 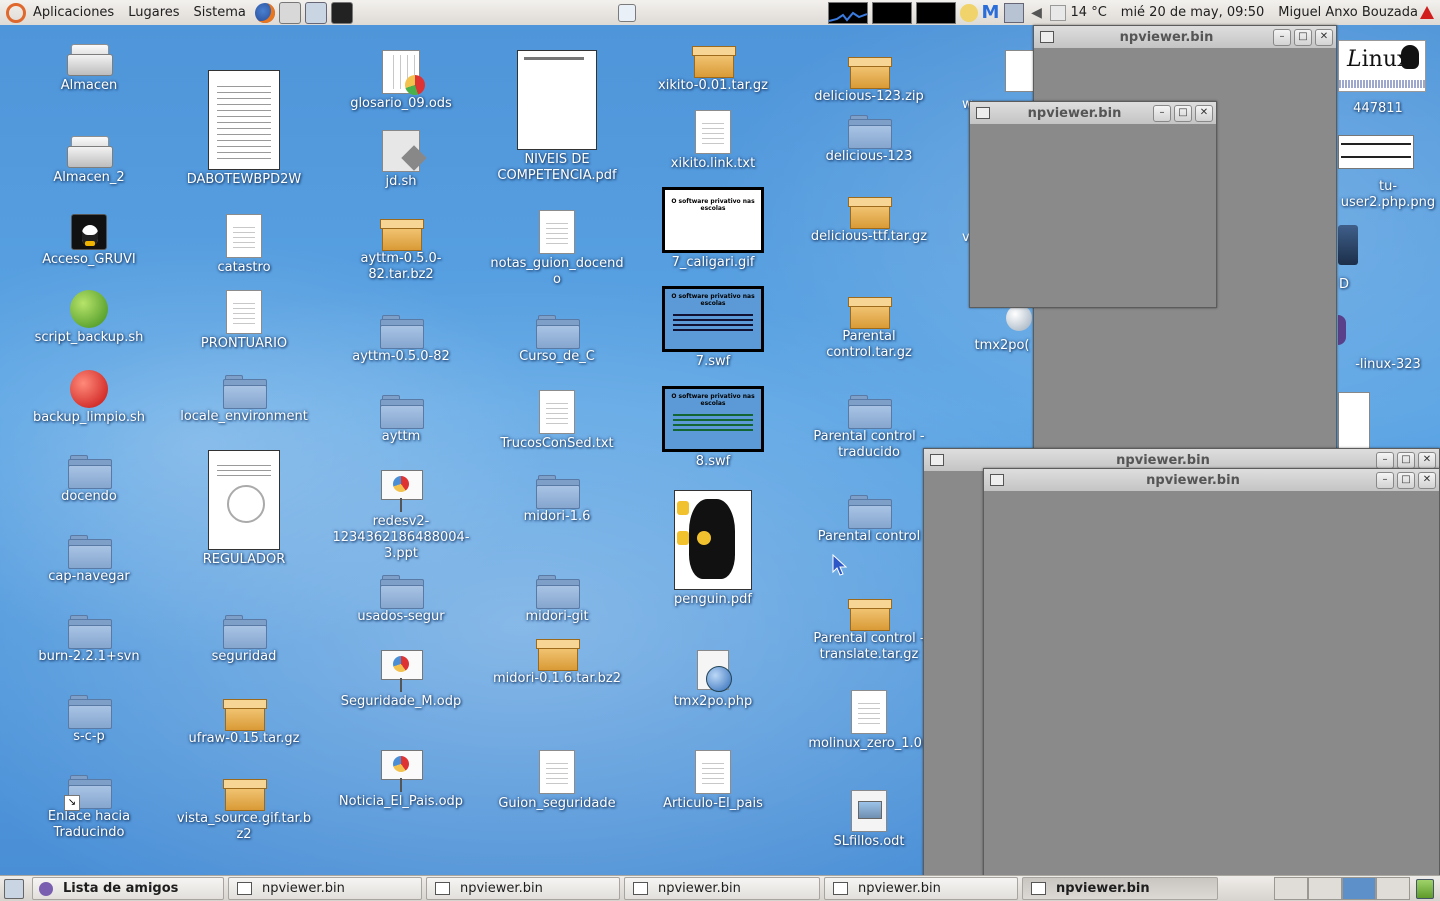 What do you see at coordinates (557, 340) in the screenshot?
I see `desktop-icon-curso-de-c: Curso_de_C` at bounding box center [557, 340].